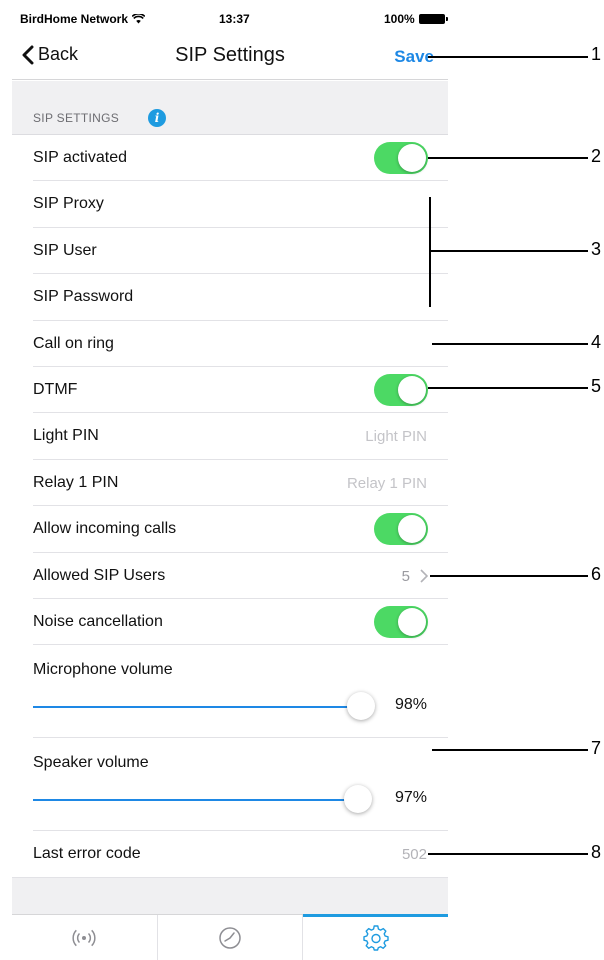  I want to click on last-error-code-label: Last error code, so click(87, 854).